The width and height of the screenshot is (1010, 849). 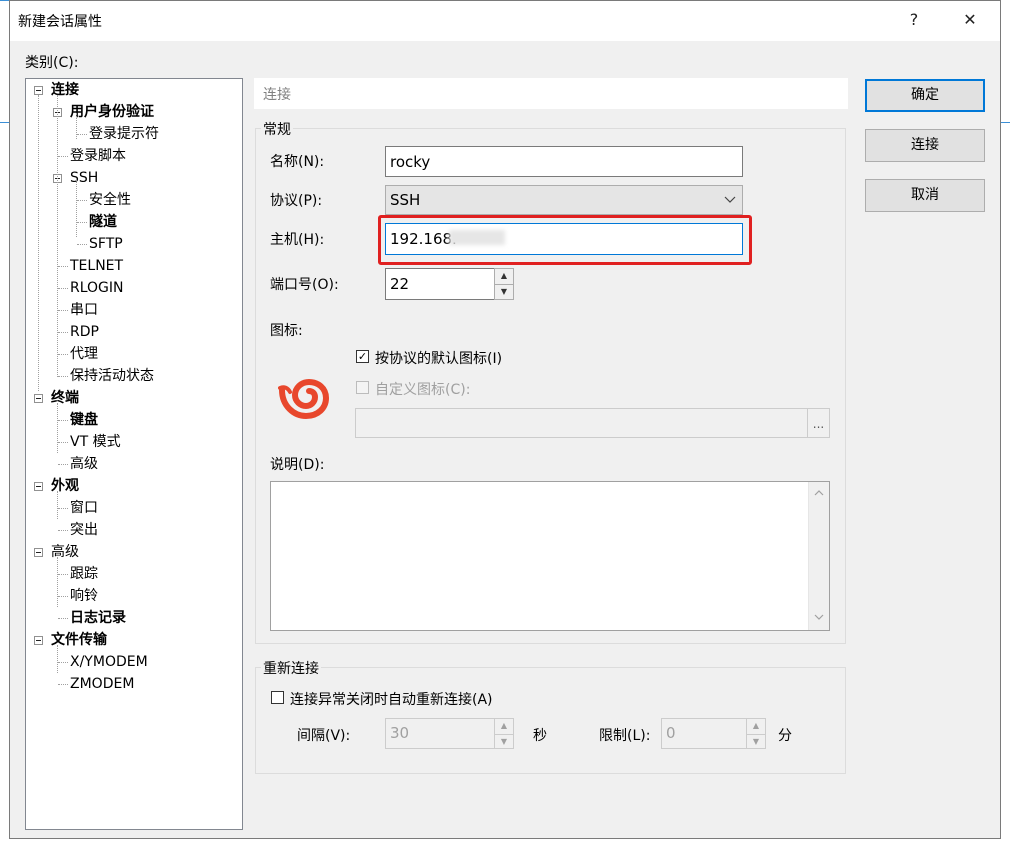 I want to click on custom-icon-checkbox, so click(x=362, y=387).